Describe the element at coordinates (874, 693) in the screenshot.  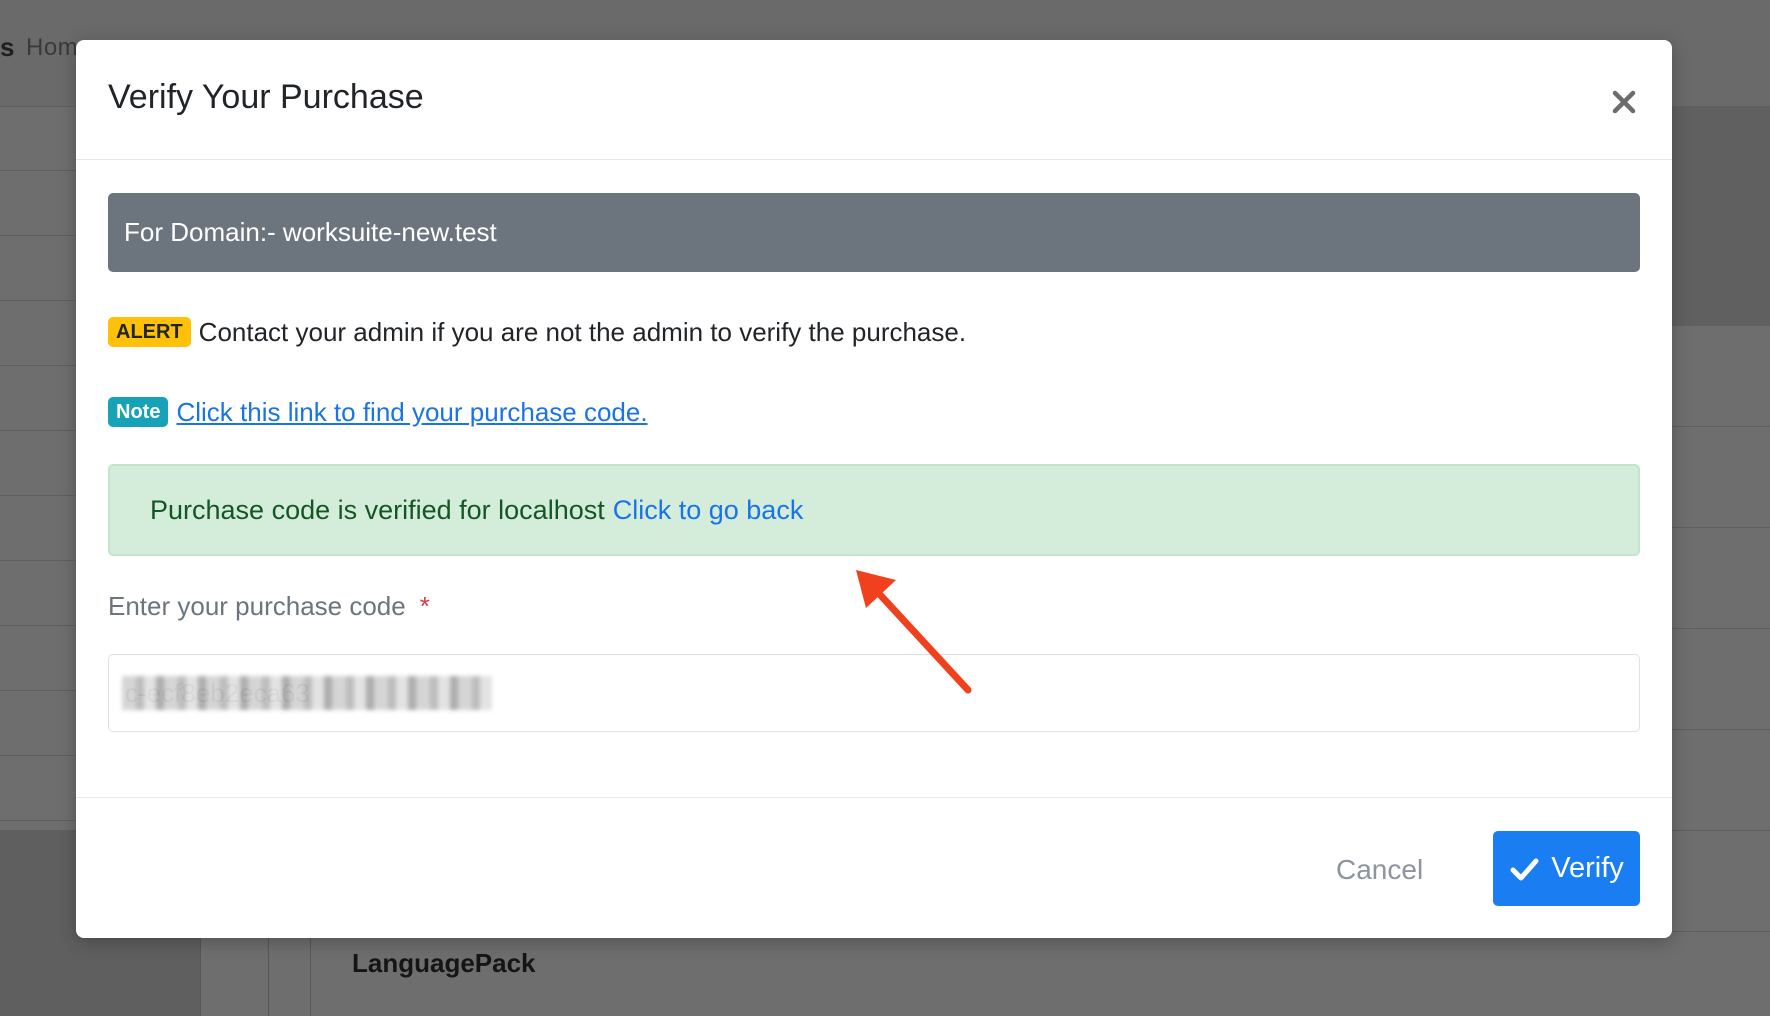
I see `purchase-code-input` at that location.